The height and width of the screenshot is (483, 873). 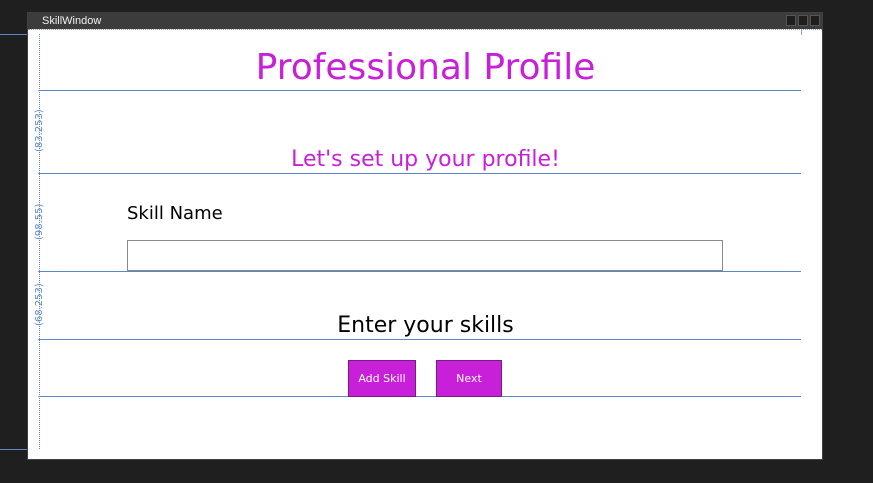 What do you see at coordinates (175, 213) in the screenshot?
I see `skill-name-label: Skill Name` at bounding box center [175, 213].